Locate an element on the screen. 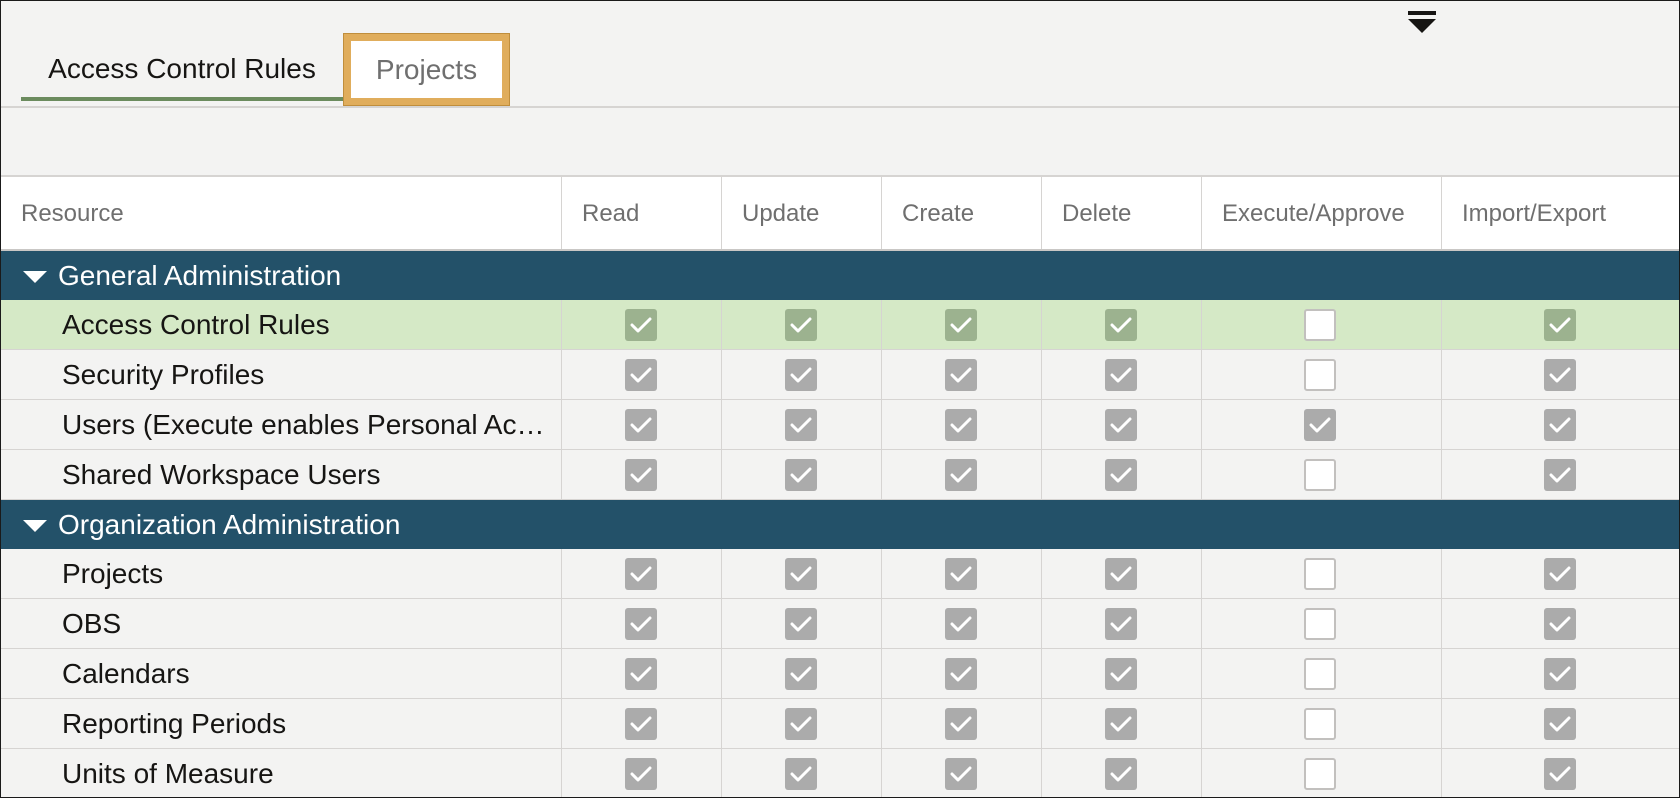  group-label: Organization Administration is located at coordinates (229, 524).